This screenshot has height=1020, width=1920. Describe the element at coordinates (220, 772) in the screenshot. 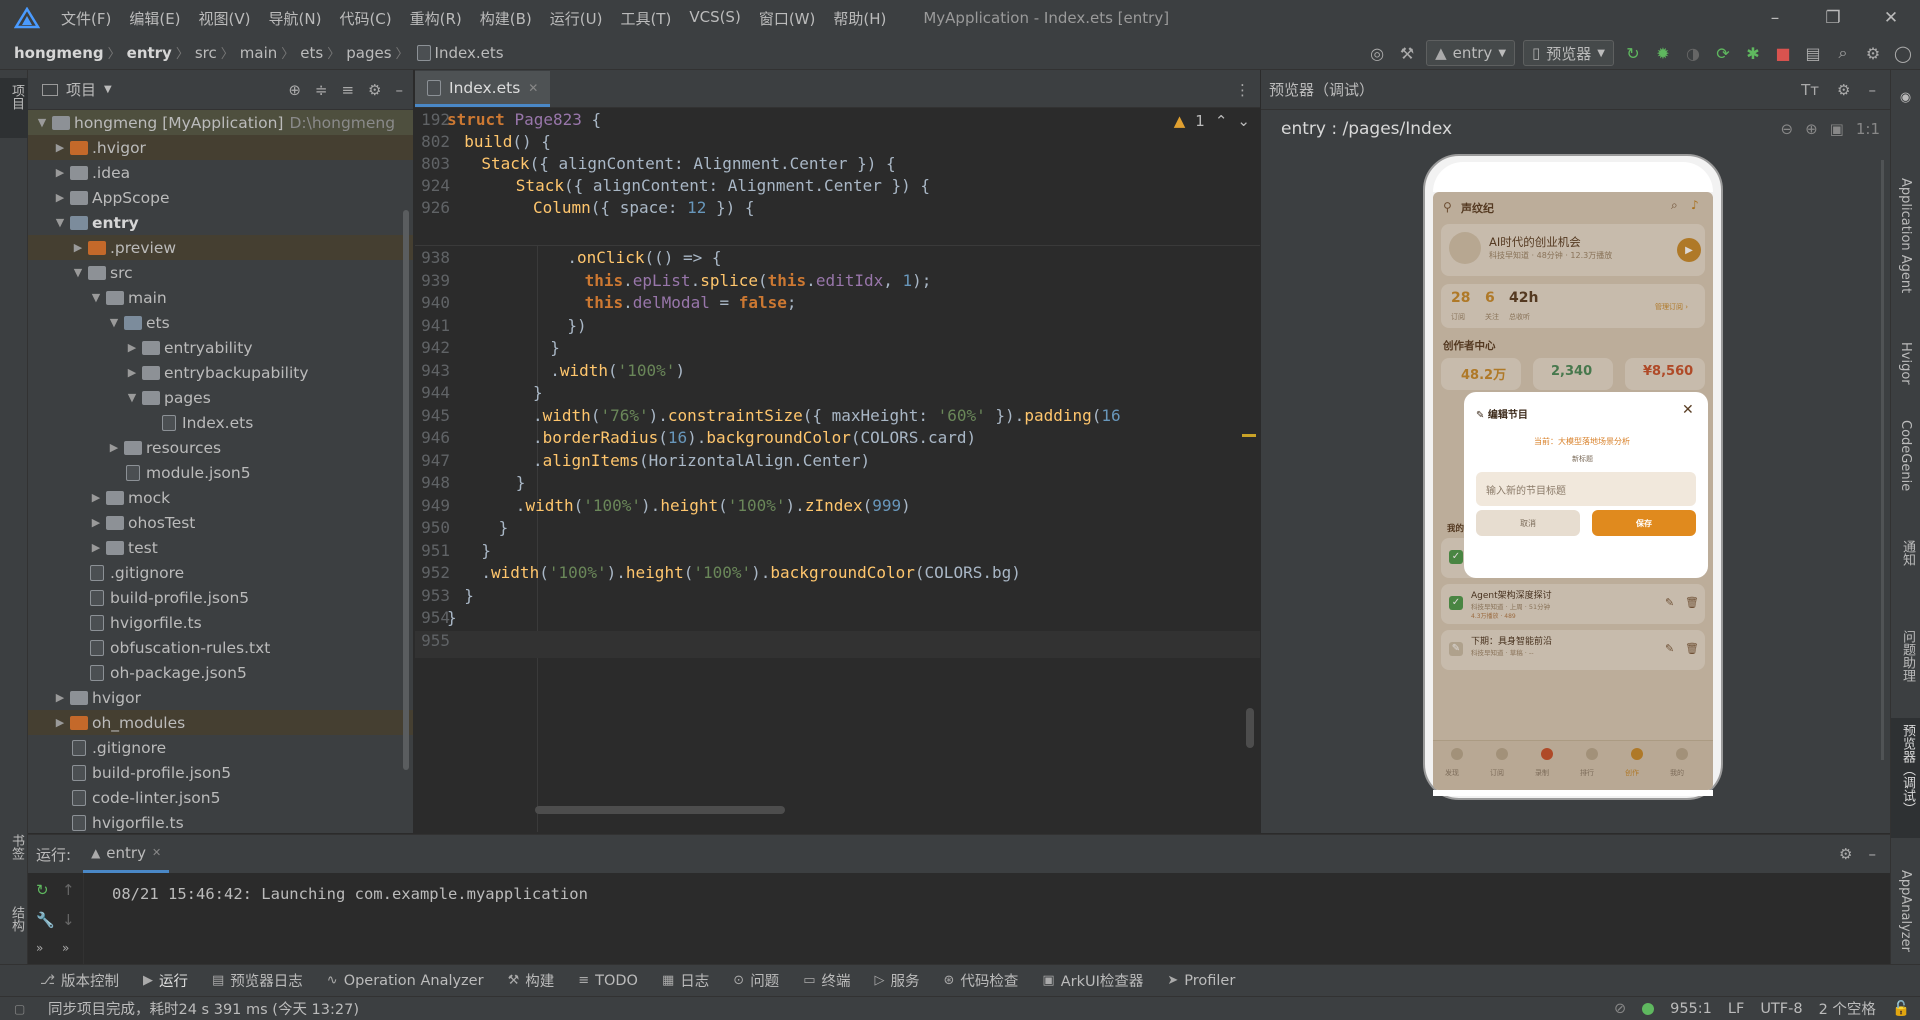

I see `tree-item: build-profile.json5` at that location.